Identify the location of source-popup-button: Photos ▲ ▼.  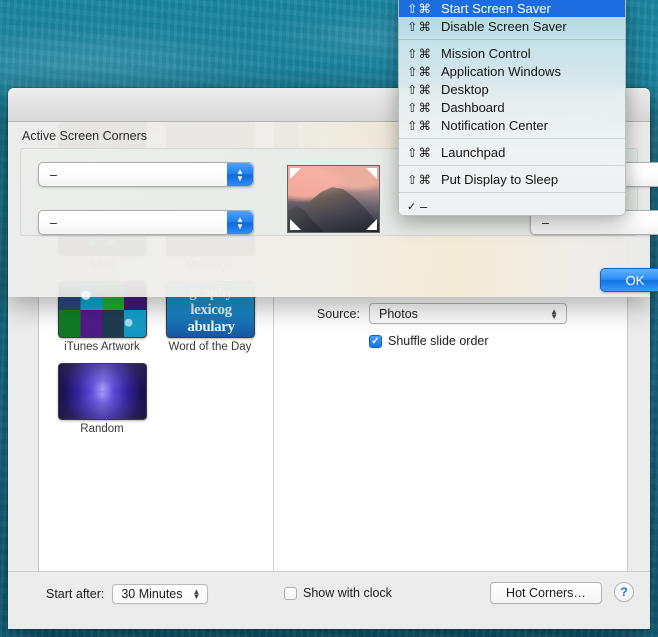
(468, 313).